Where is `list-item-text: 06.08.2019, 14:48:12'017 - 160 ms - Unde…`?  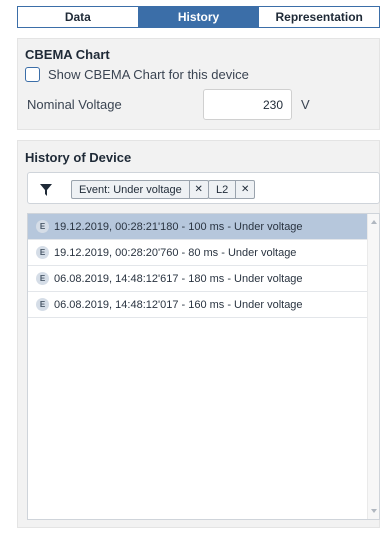 list-item-text: 06.08.2019, 14:48:12'017 - 160 ms - Unde… is located at coordinates (178, 304).